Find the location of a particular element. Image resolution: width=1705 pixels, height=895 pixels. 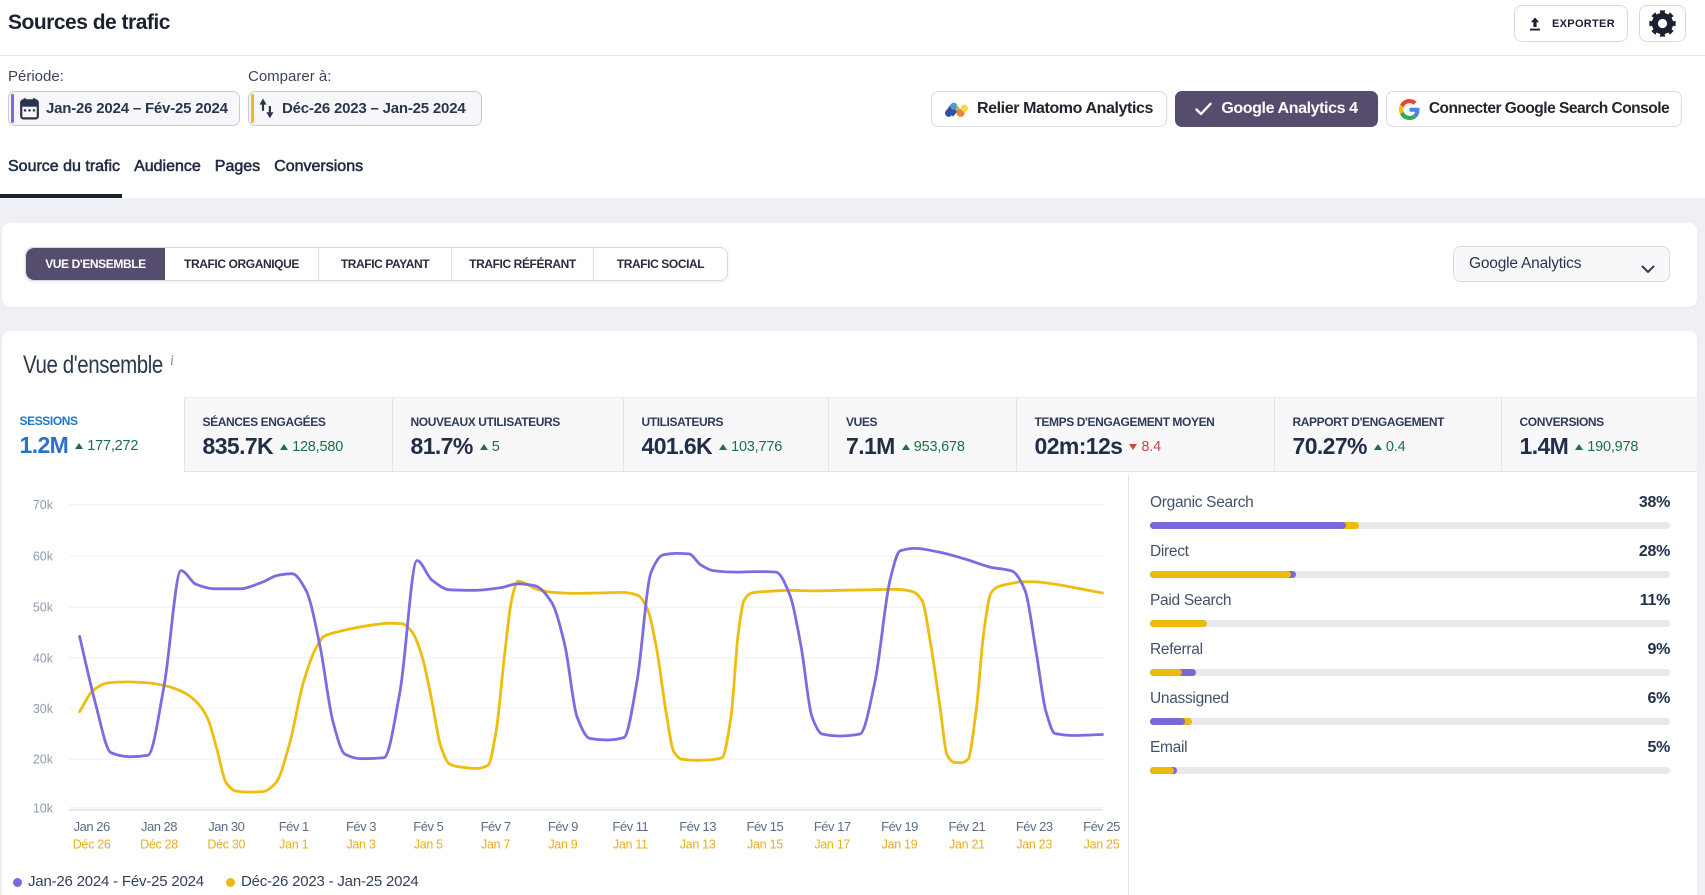

svg-text: Jan 9 is located at coordinates (562, 845).